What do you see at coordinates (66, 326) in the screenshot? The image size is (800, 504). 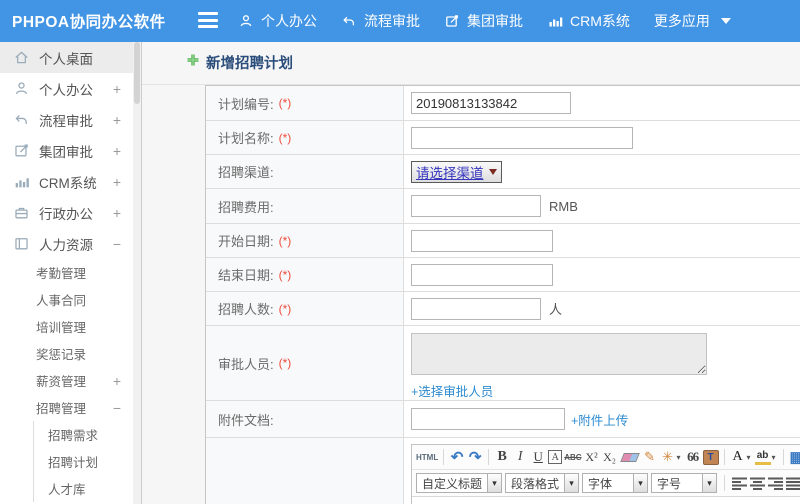 I see `sidebar-subitem: 培训管理` at bounding box center [66, 326].